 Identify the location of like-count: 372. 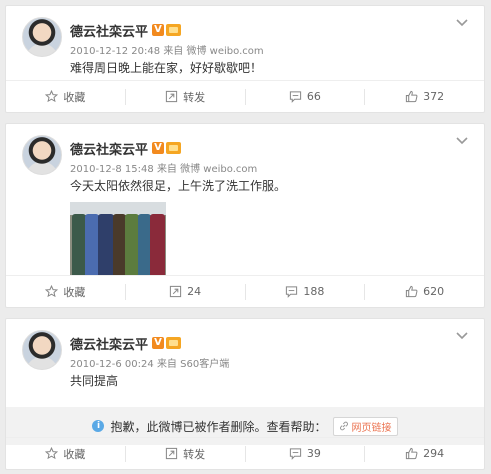
(434, 96).